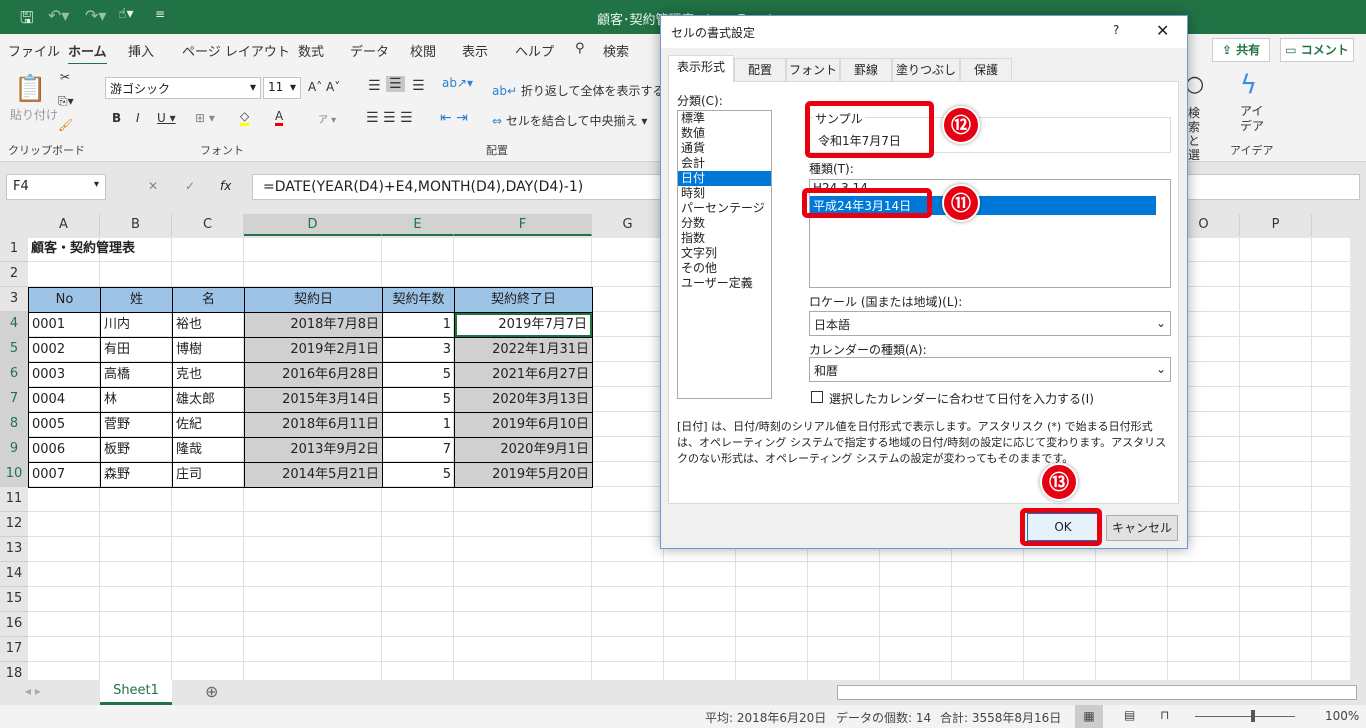 This screenshot has width=1366, height=728. I want to click on new-sheet-icon: ⊕, so click(211, 691).